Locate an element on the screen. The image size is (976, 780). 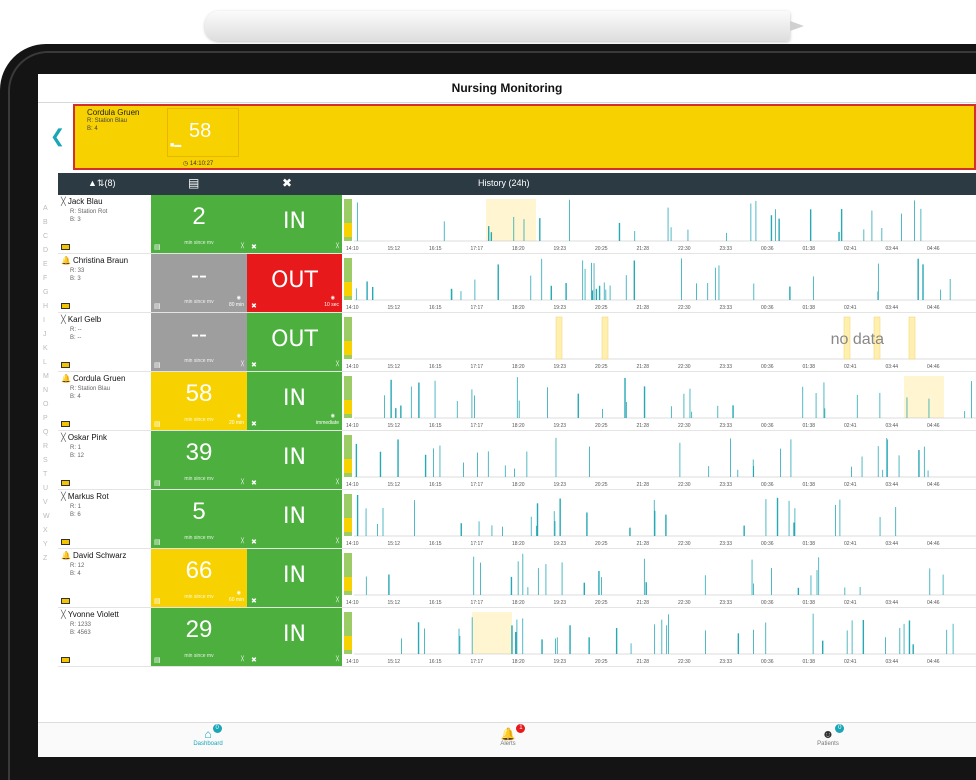
movement-duration: 20 min is located at coordinates (236, 423).